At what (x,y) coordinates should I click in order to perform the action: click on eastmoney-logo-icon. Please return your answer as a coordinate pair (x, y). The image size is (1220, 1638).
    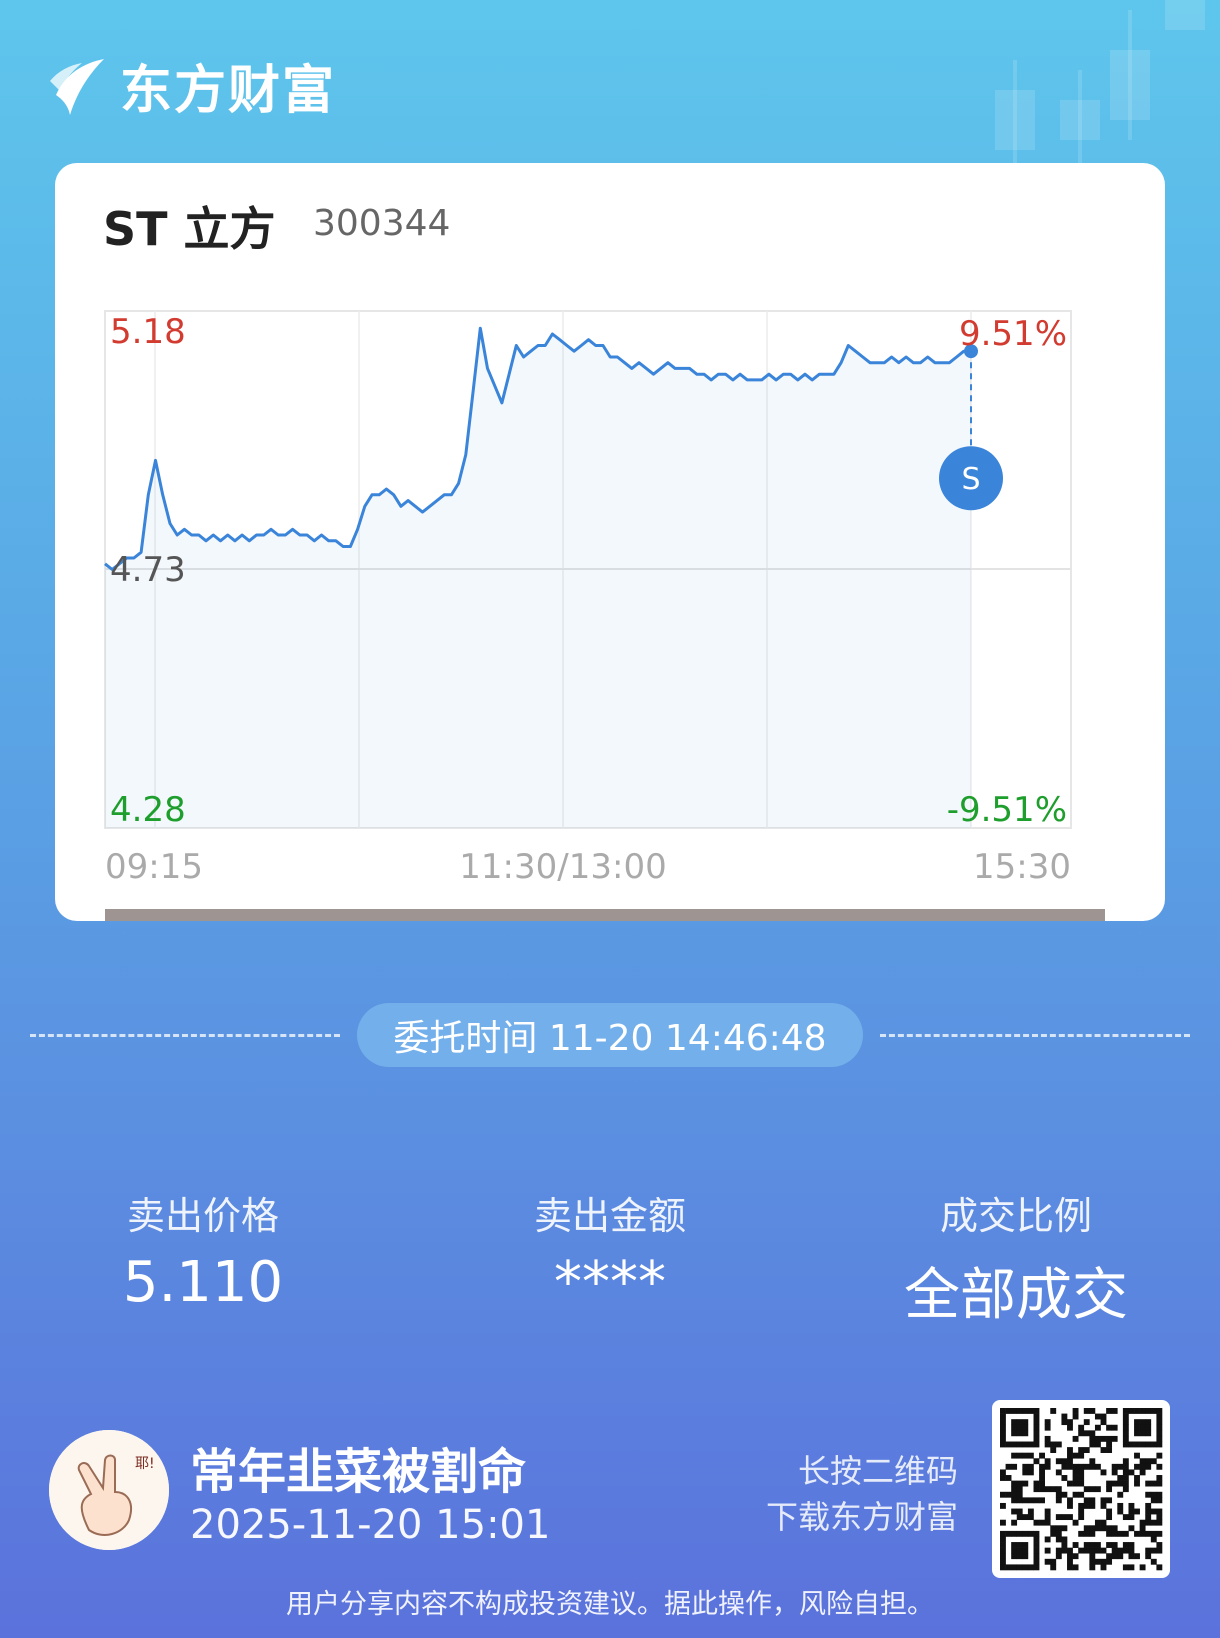
    Looking at the image, I should click on (77, 86).